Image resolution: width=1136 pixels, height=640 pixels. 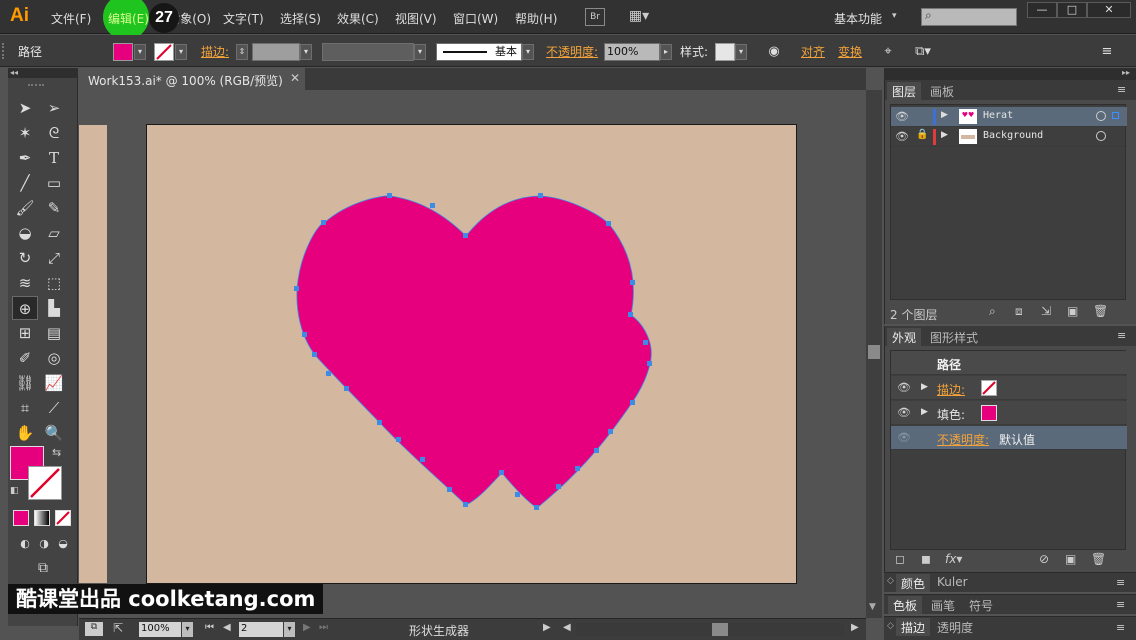 What do you see at coordinates (166, 599) in the screenshot?
I see `watermark: 酷课堂出品 coolketang.com` at bounding box center [166, 599].